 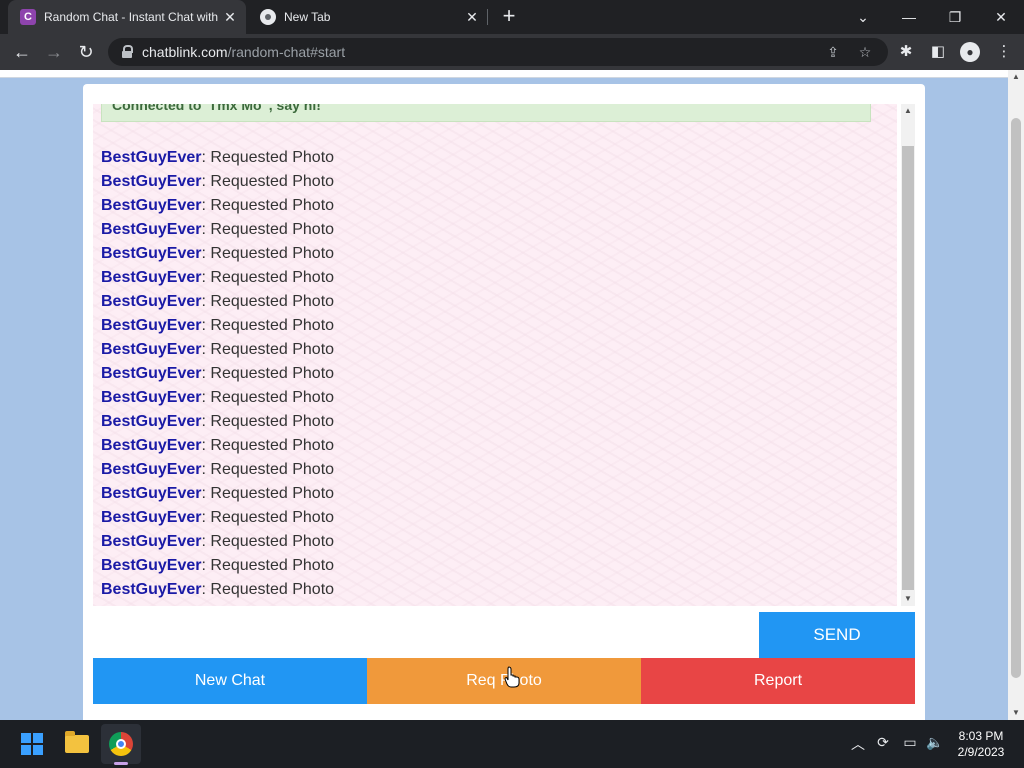 I want to click on page-scroll-up-arrow-icon: ▲, so click(x=1016, y=77).